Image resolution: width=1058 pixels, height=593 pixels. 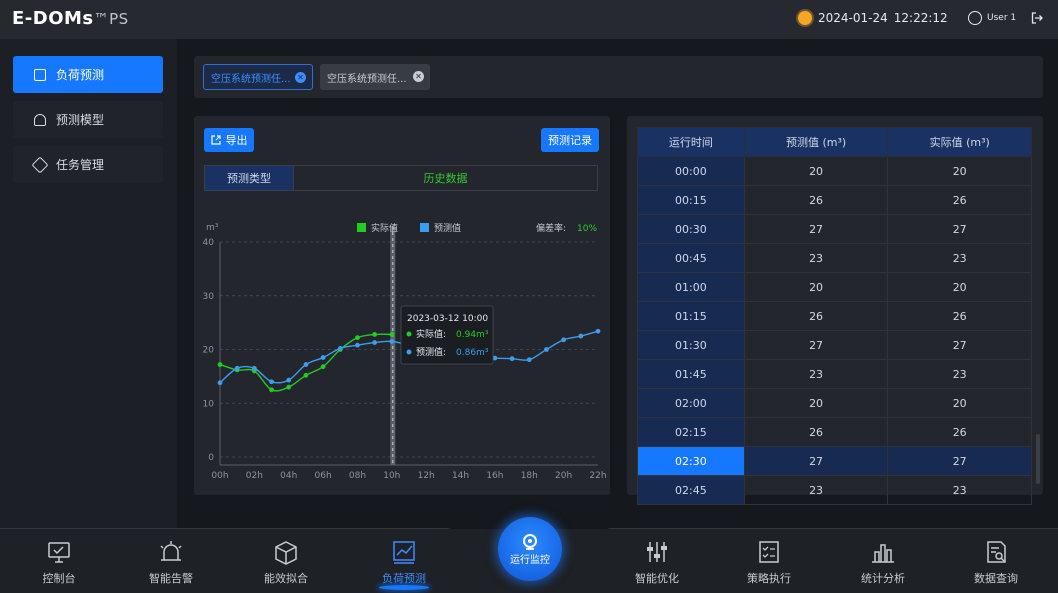 I want to click on nav-item-label: 智能告警, so click(x=171, y=578).